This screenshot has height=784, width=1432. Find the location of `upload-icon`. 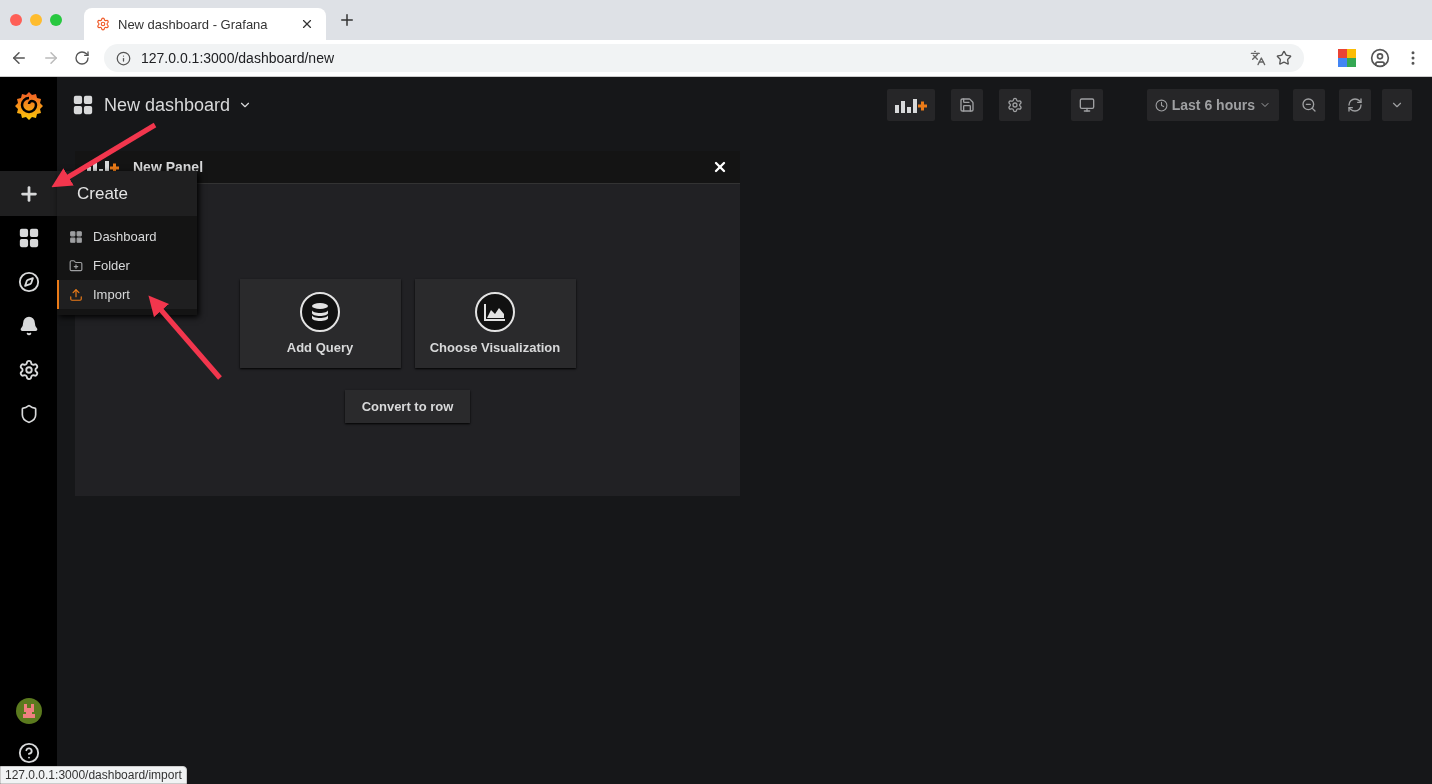

upload-icon is located at coordinates (76, 294).